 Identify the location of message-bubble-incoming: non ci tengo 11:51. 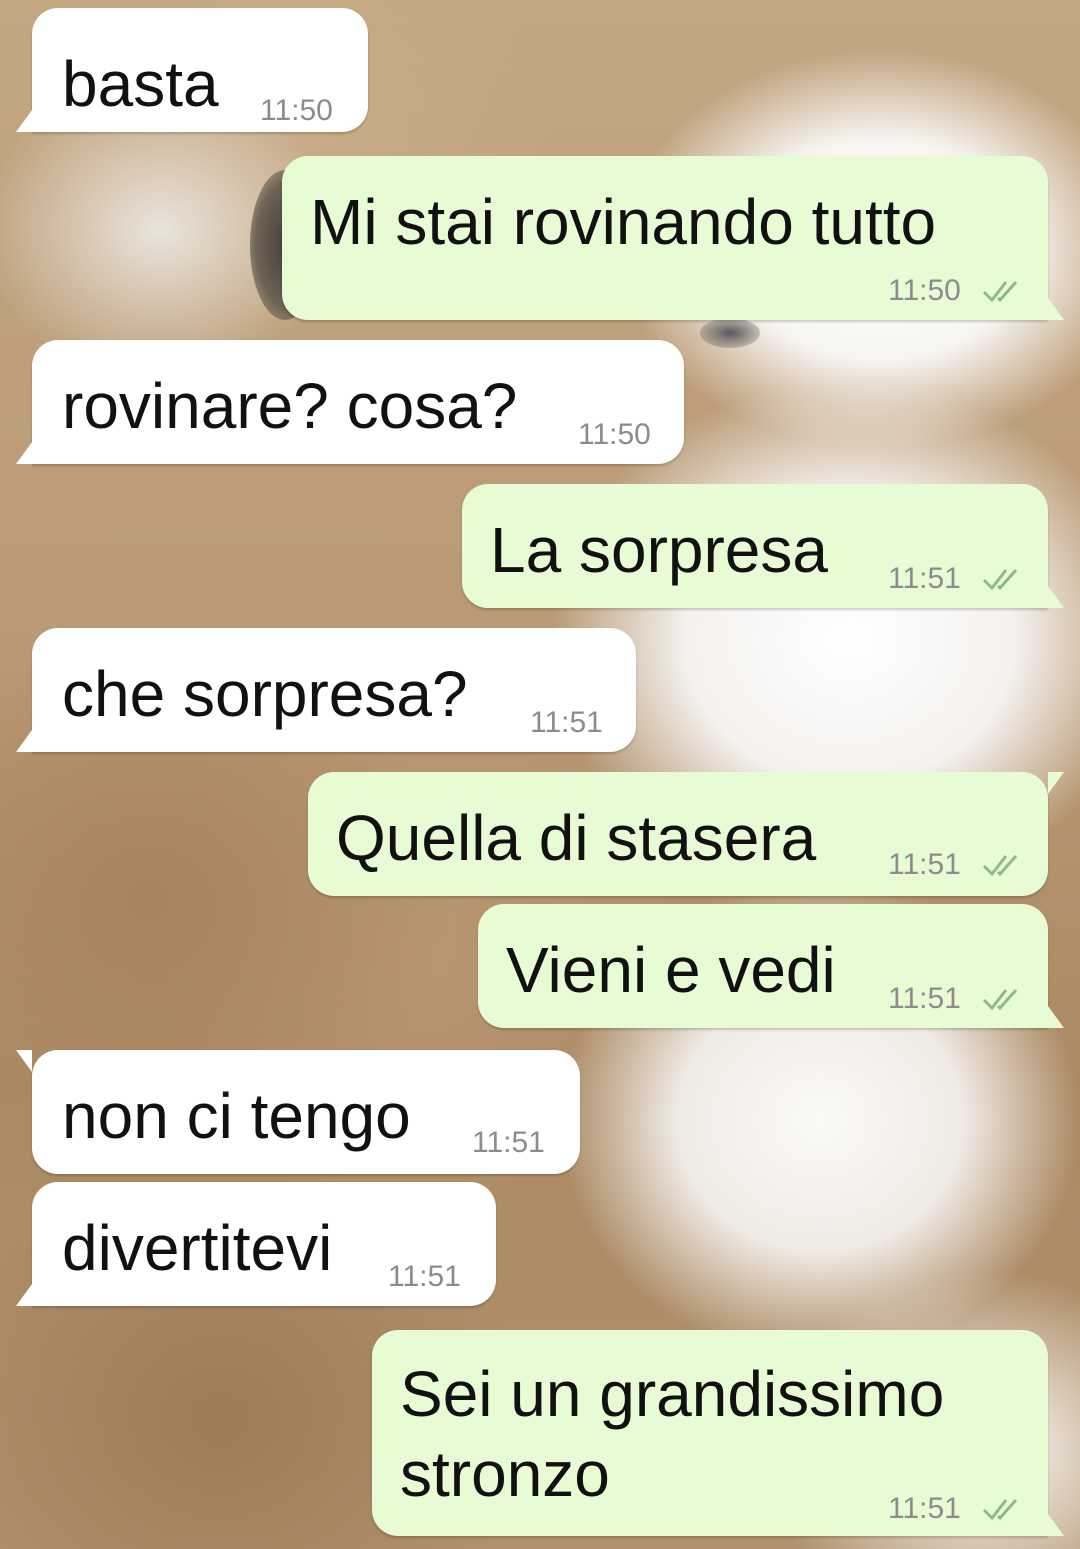
(298, 1112).